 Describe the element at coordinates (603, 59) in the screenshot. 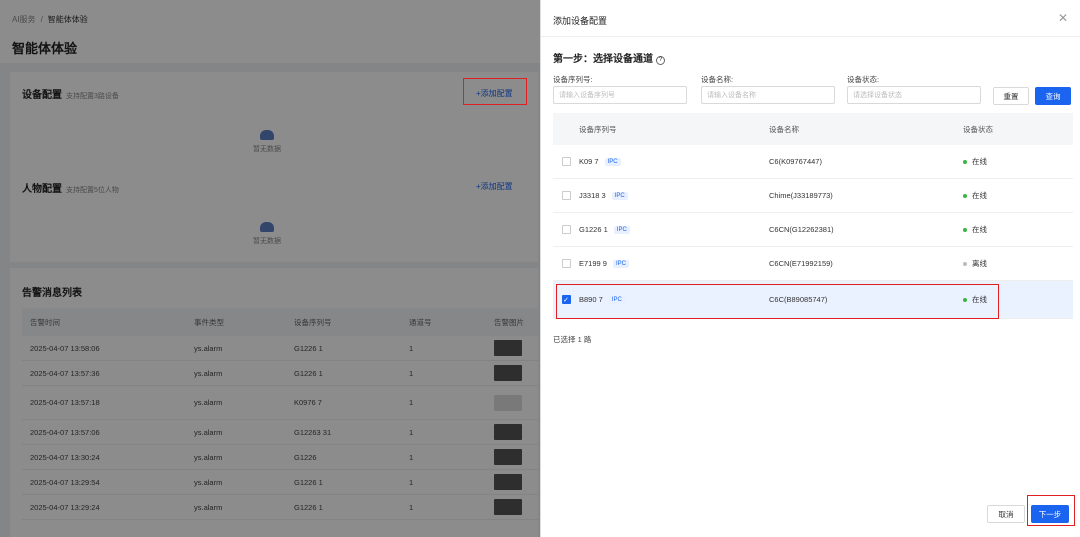

I see `step-title-text: 第一步：选择设备通道` at that location.